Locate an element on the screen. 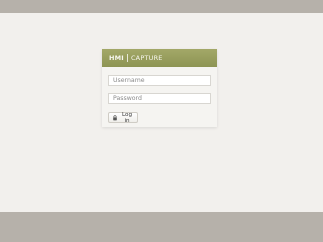 The image size is (323, 242). login-button: Log in is located at coordinates (123, 117).